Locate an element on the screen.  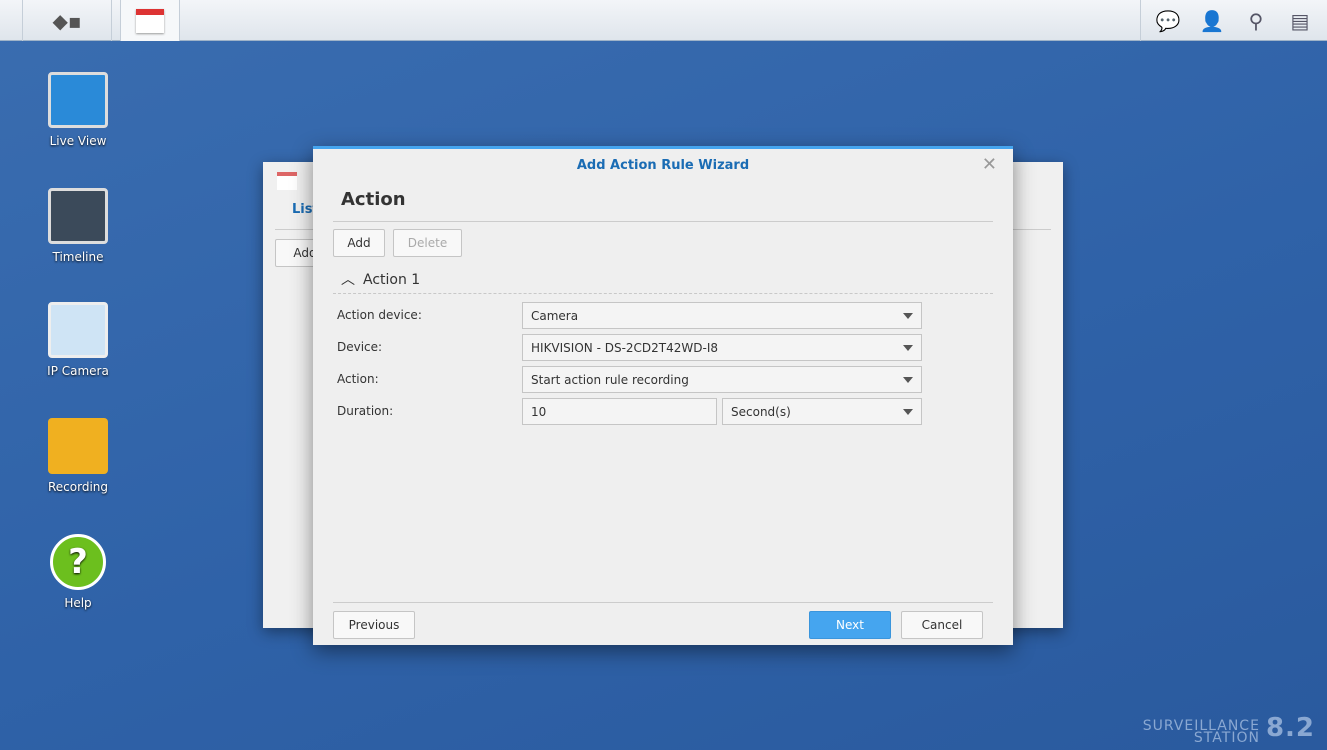
live-view-icon is located at coordinates (78, 100).